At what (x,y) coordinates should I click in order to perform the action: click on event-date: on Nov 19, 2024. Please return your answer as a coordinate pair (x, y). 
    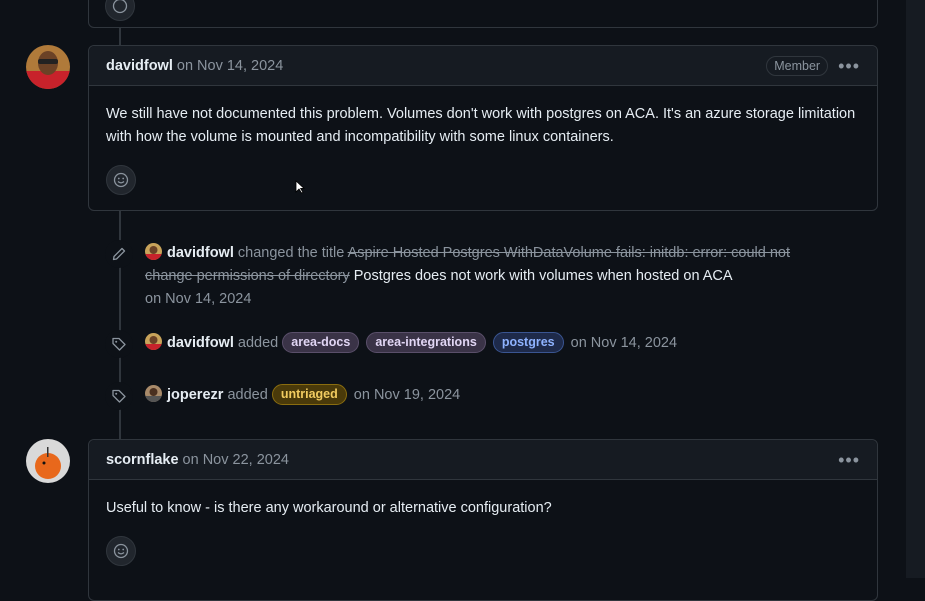
    Looking at the image, I should click on (407, 395).